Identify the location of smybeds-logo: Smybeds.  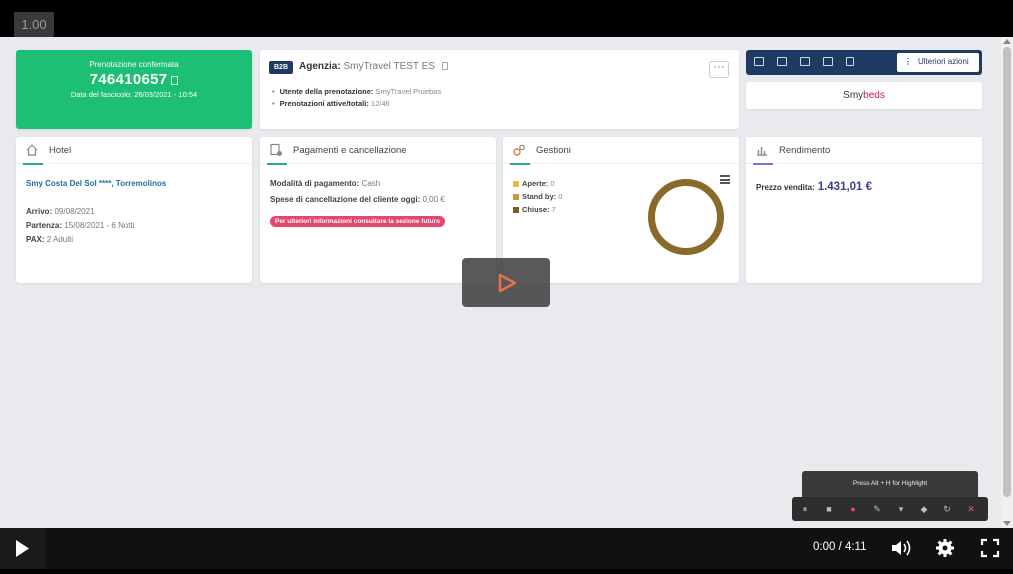
(864, 95).